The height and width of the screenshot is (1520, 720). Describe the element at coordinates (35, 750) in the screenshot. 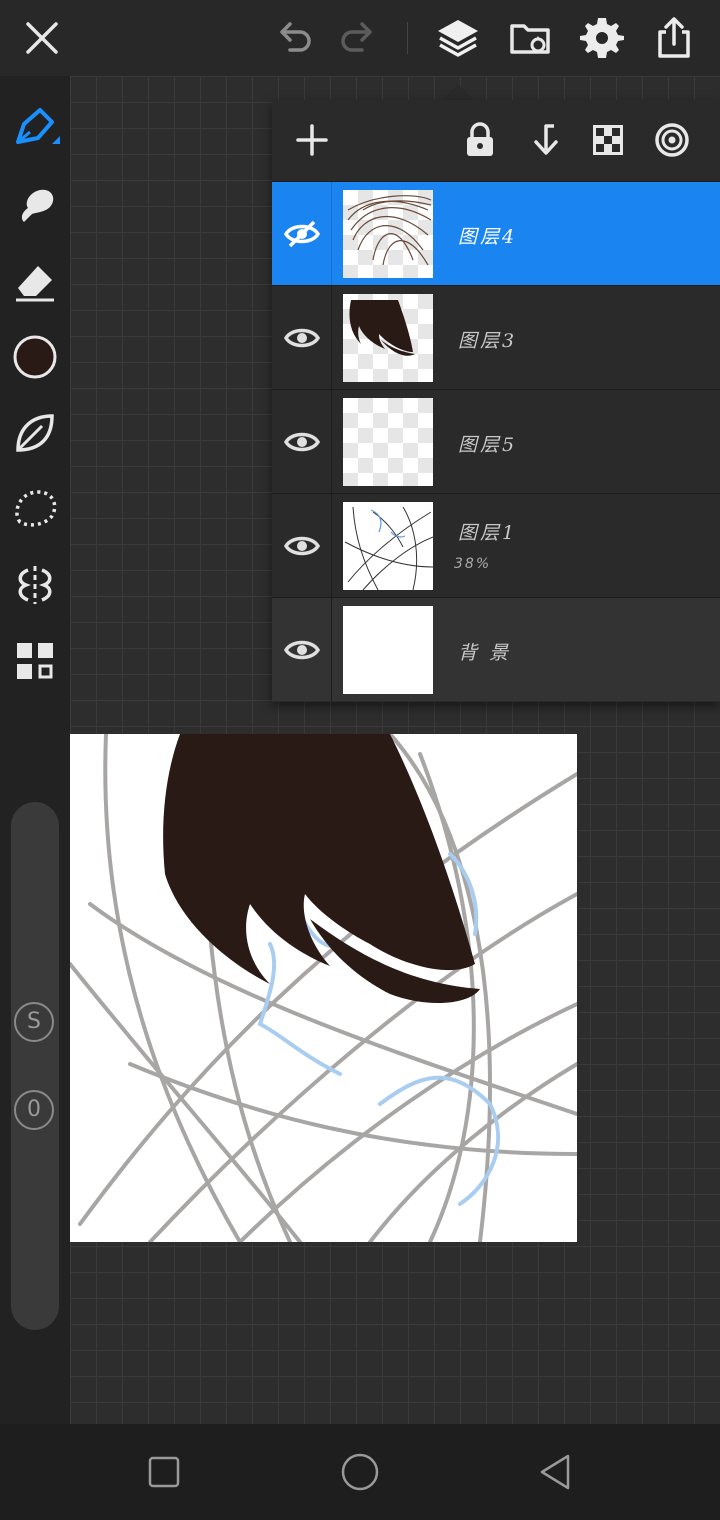

I see `tool-sidebar: S 0` at that location.